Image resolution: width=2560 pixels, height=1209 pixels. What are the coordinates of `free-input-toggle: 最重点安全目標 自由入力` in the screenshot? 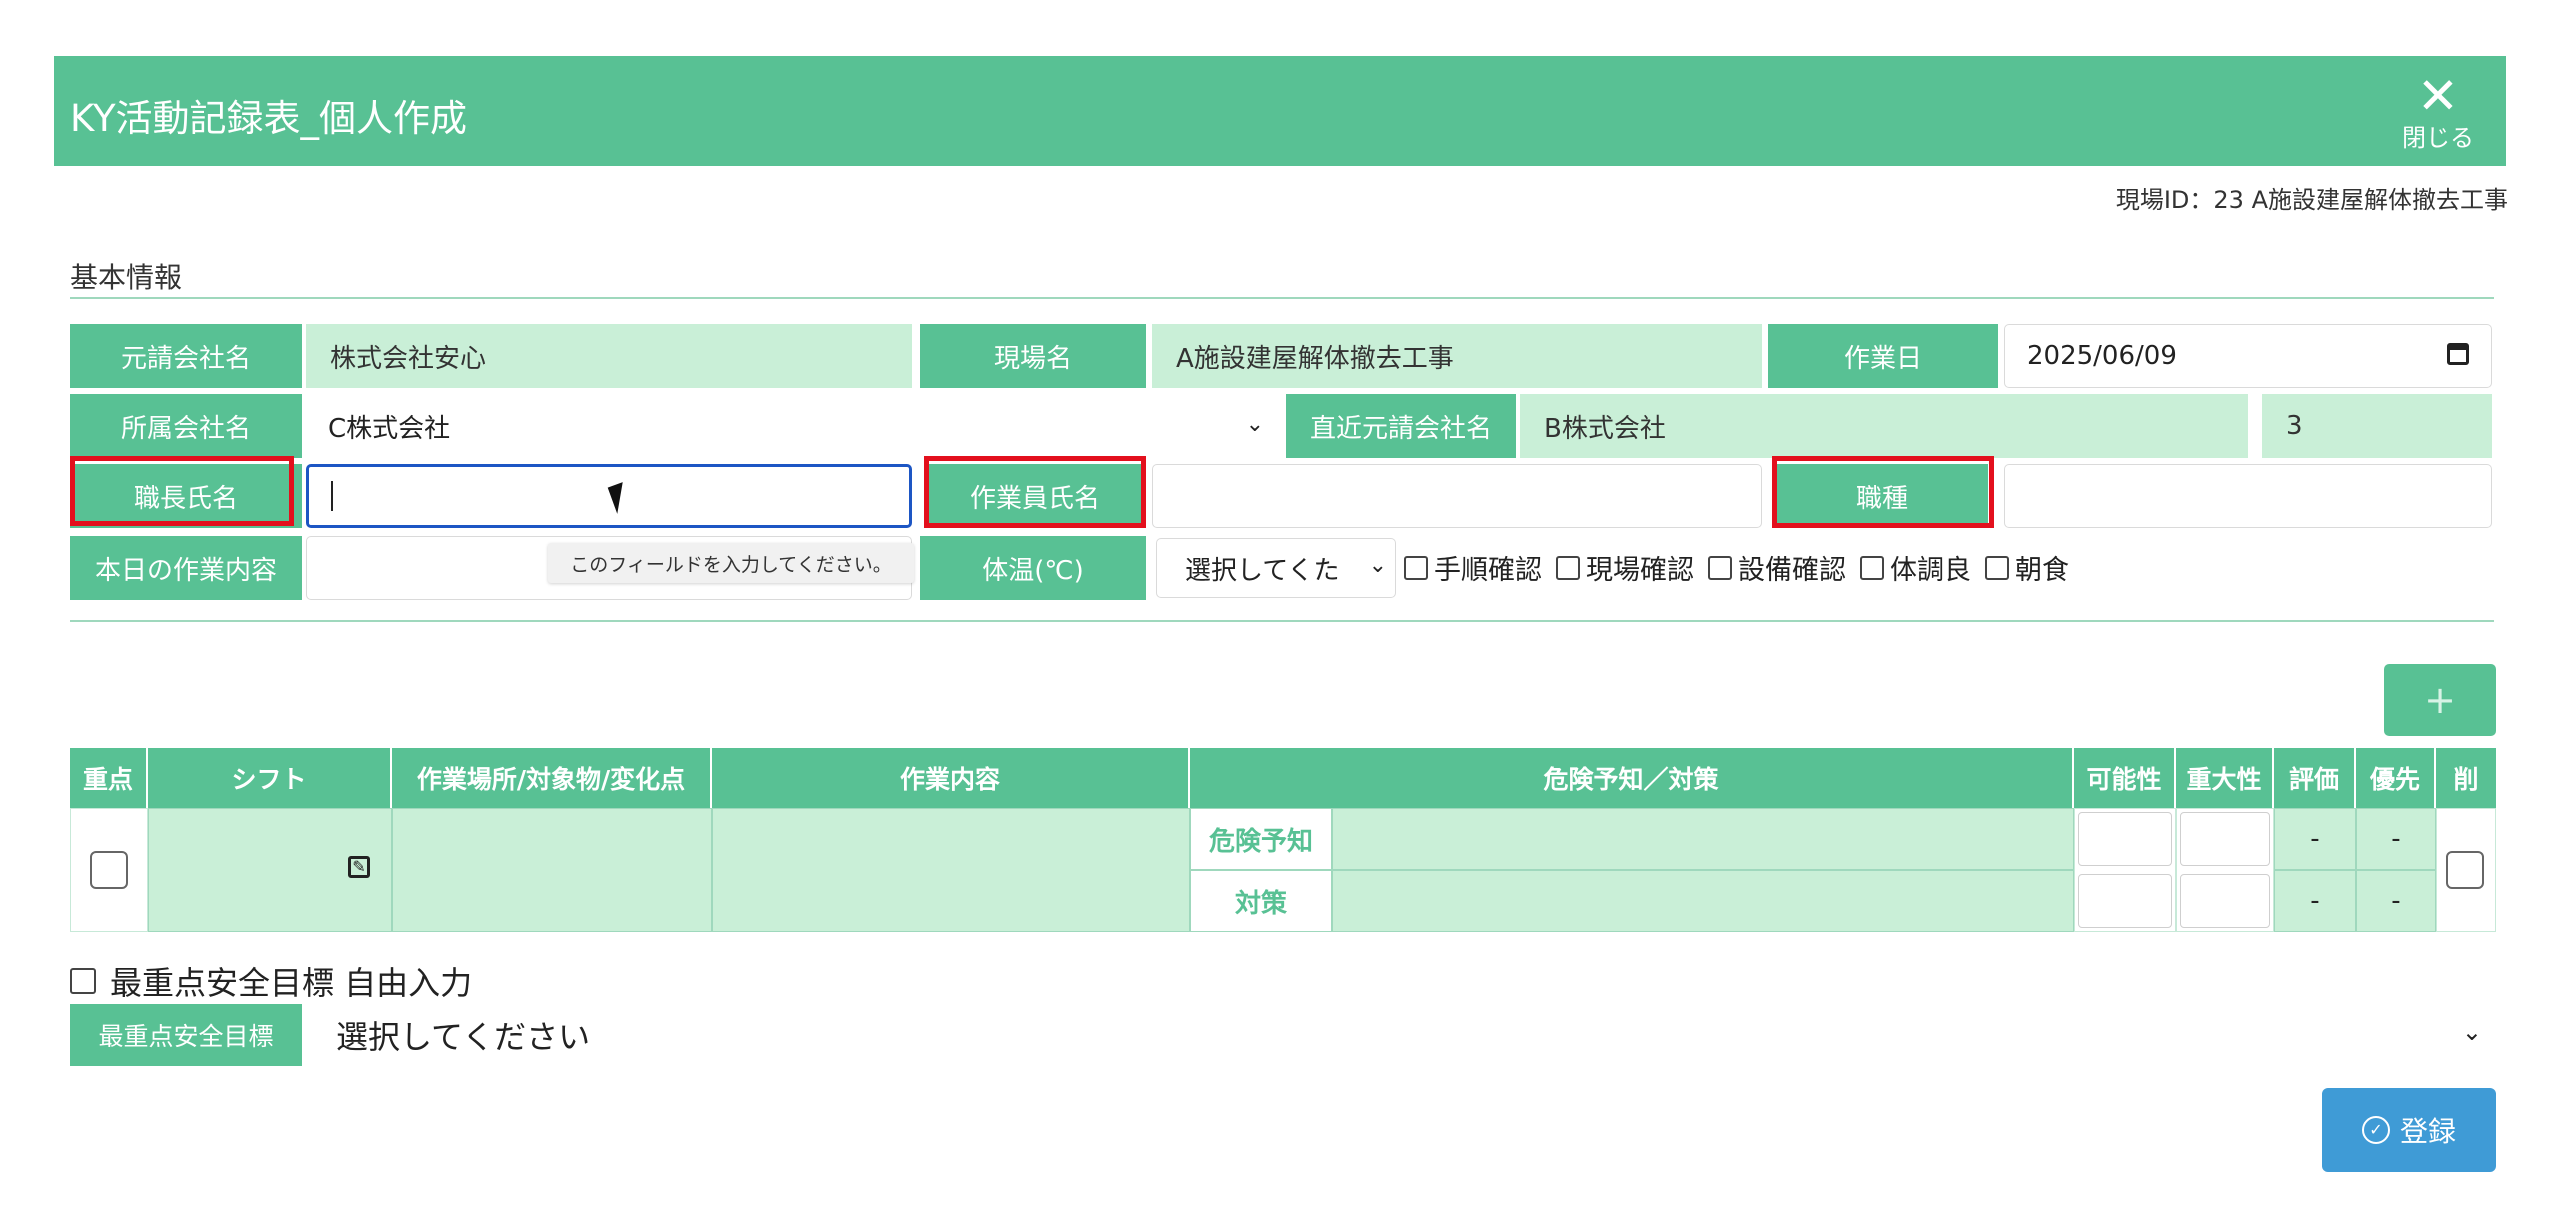 It's located at (271, 981).